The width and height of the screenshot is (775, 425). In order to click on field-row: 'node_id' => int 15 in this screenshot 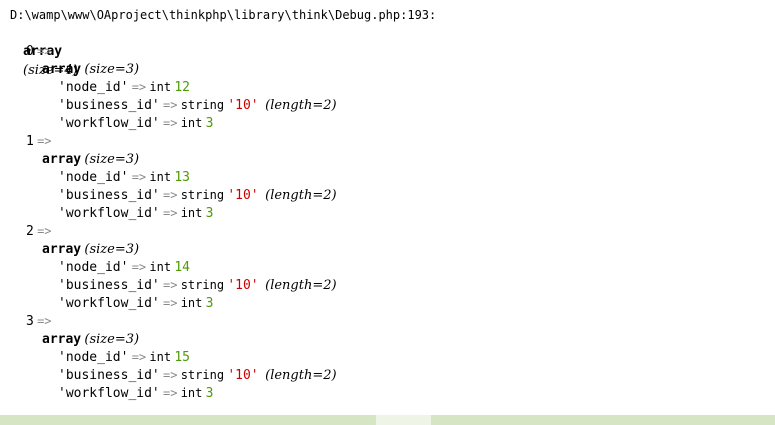, I will do `click(124, 357)`.